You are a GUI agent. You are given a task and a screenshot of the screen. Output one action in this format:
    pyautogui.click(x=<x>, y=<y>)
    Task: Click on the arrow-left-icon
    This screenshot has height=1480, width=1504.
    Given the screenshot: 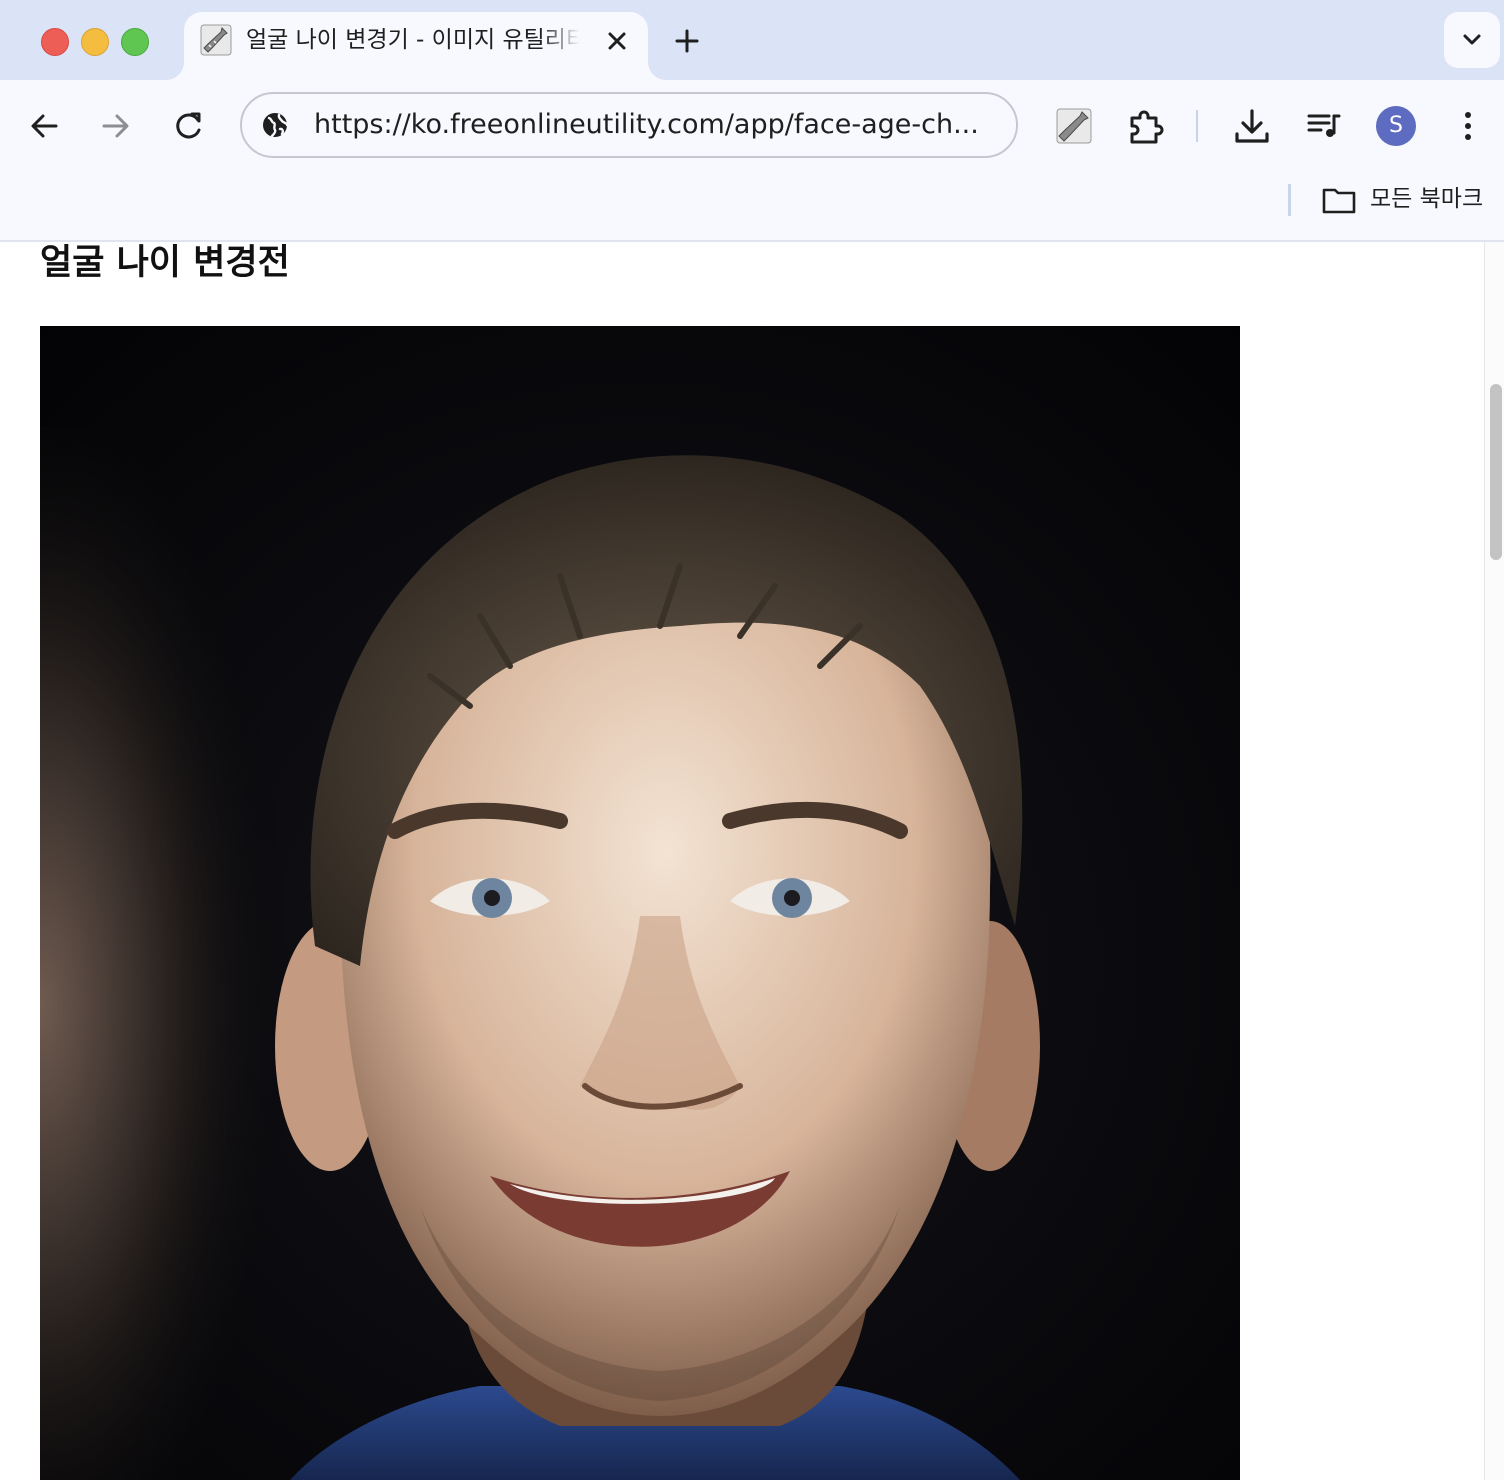 What is the action you would take?
    pyautogui.click(x=44, y=126)
    